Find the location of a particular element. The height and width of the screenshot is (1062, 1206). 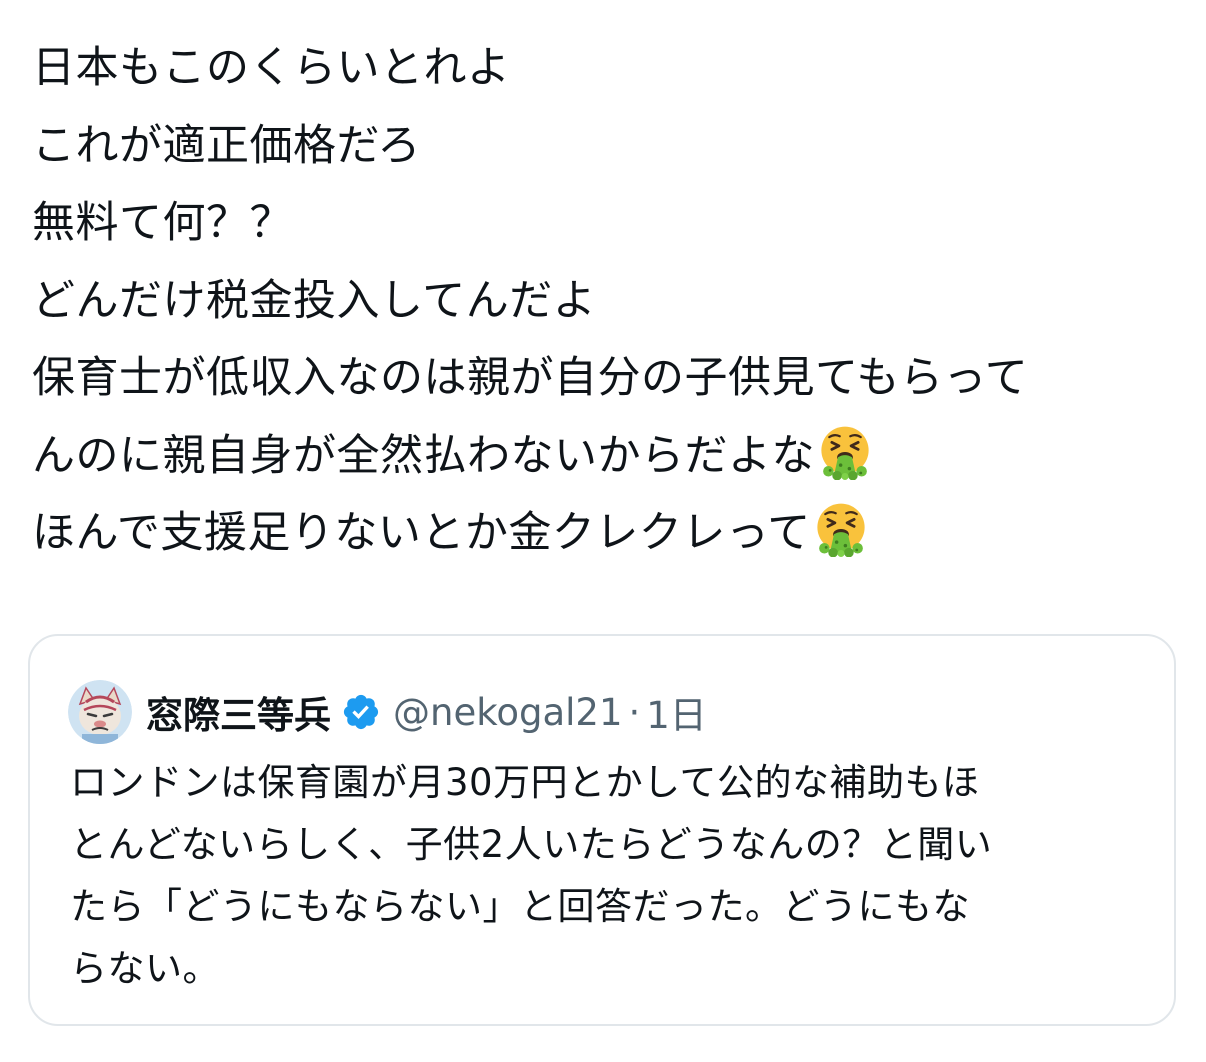

tweet-line: どんだけ税金投入してんだよ is located at coordinates (607, 302).